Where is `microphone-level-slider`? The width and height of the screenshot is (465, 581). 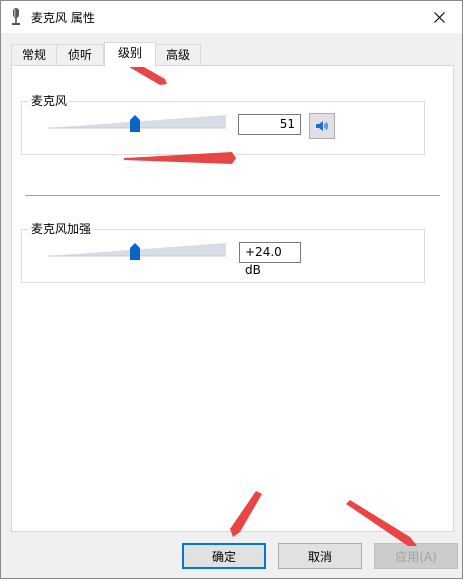 microphone-level-slider is located at coordinates (138, 124).